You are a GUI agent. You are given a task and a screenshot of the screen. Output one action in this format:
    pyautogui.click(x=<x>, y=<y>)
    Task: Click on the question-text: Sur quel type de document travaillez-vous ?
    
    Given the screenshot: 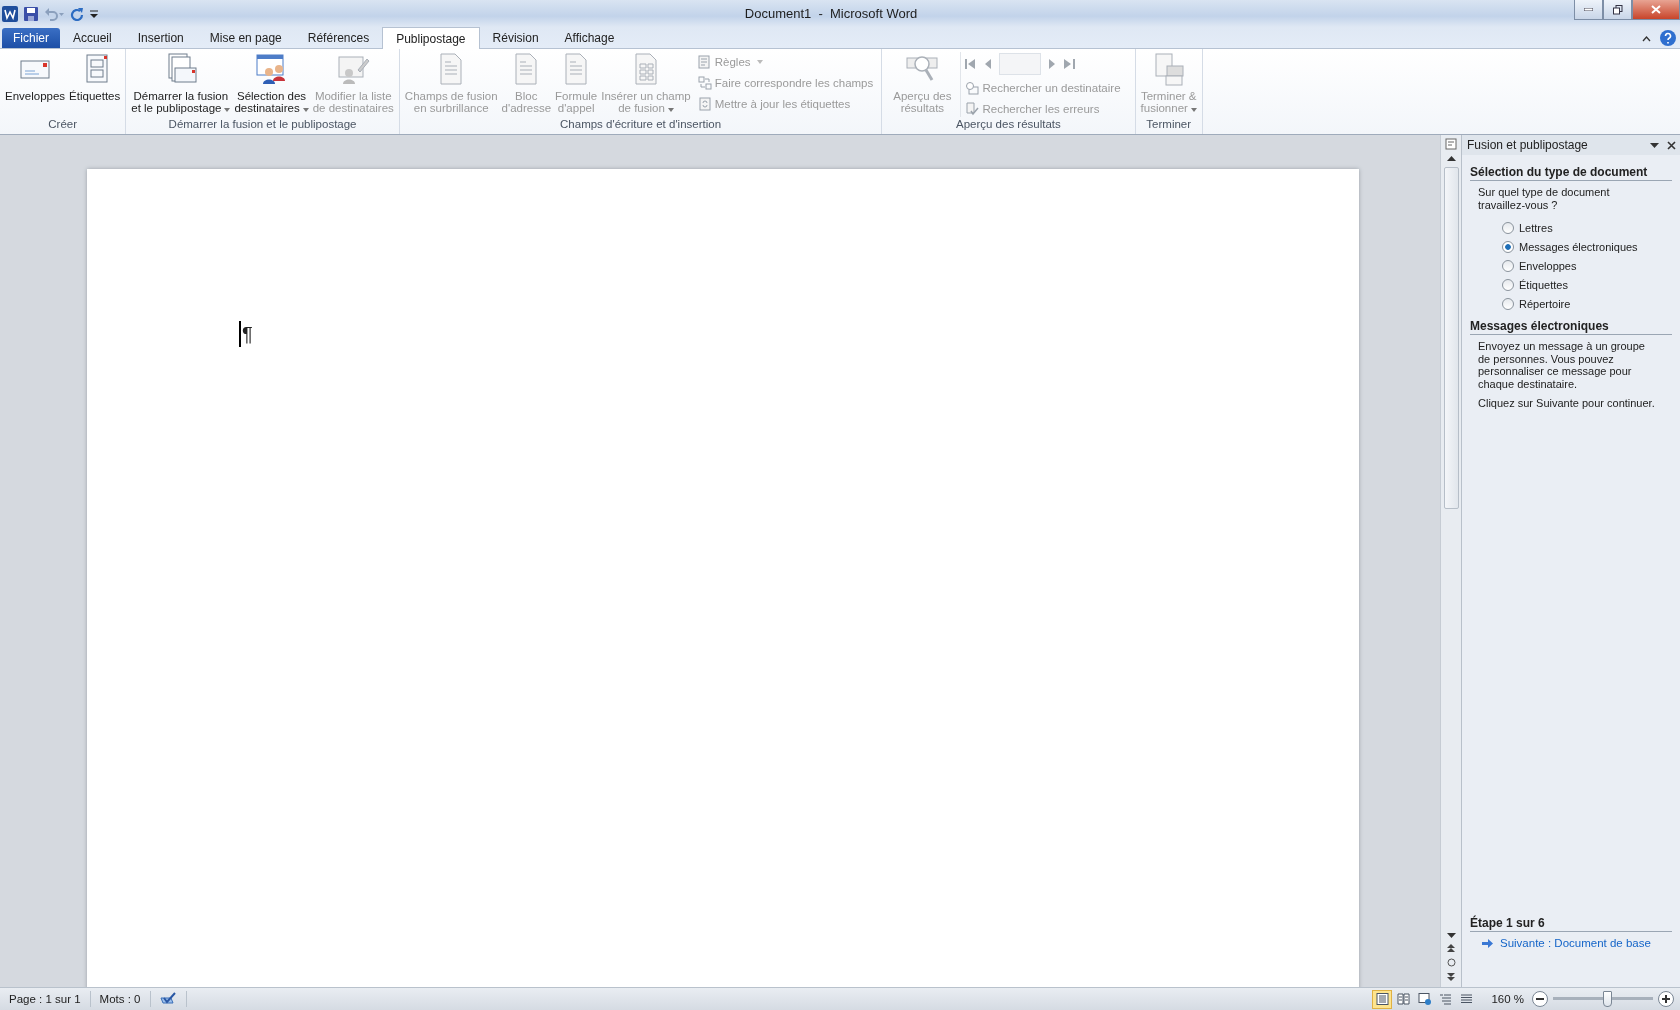 What is the action you would take?
    pyautogui.click(x=1544, y=198)
    